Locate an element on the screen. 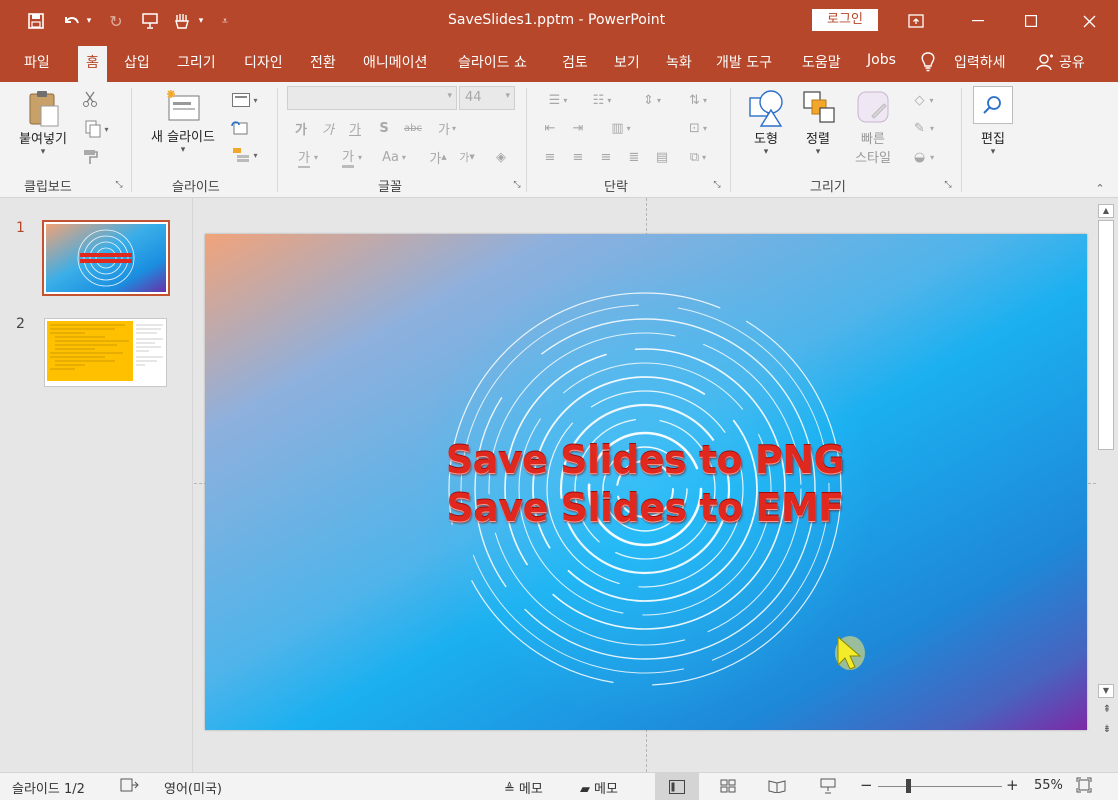 The height and width of the screenshot is (800, 1118). tab-home: 홈 is located at coordinates (92, 64).